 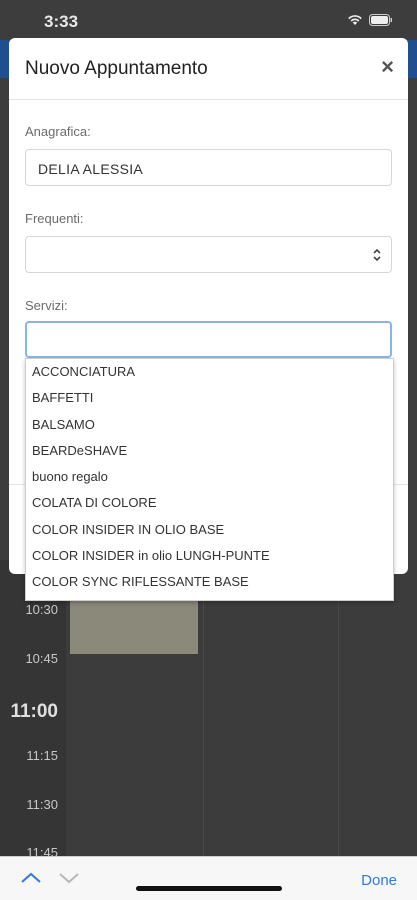 I want to click on dropdown-option: ACCONCIATURA, so click(x=209, y=372).